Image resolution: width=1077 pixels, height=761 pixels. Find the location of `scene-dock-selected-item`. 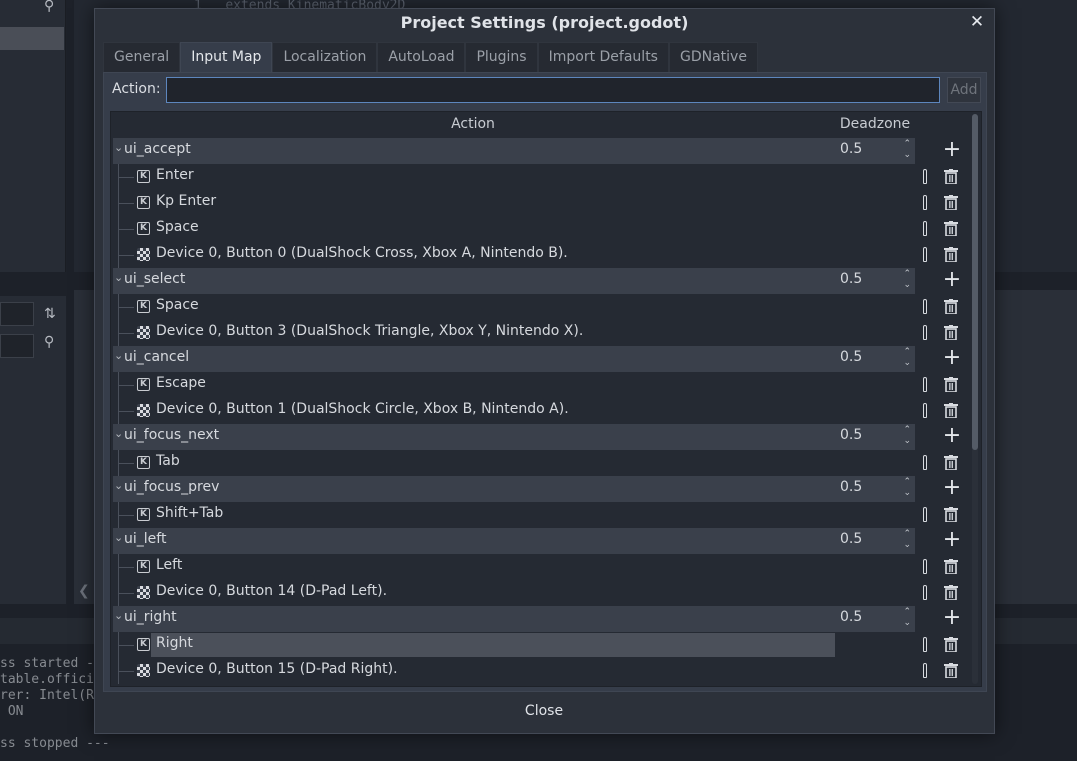

scene-dock-selected-item is located at coordinates (32, 38).